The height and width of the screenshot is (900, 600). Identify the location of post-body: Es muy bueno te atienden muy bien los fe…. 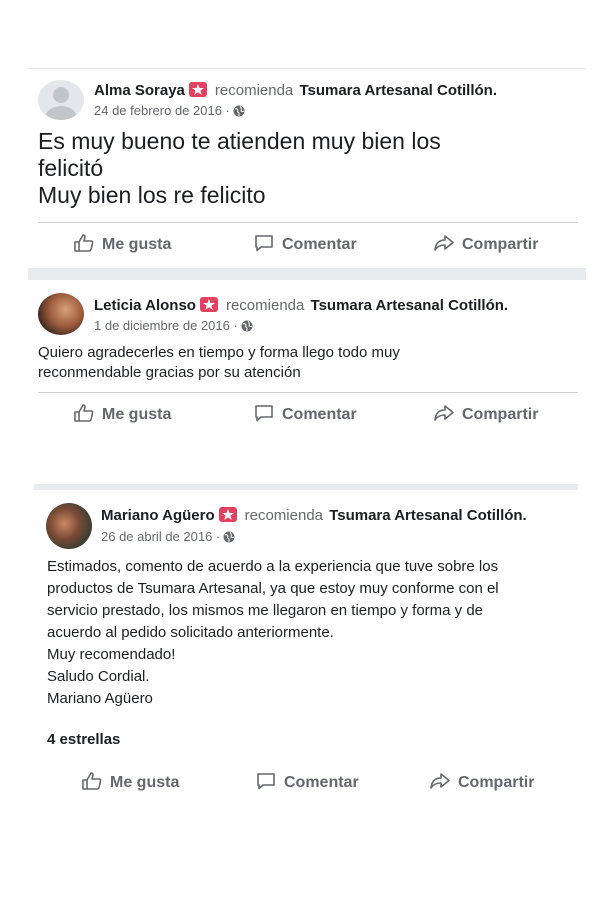
(239, 168).